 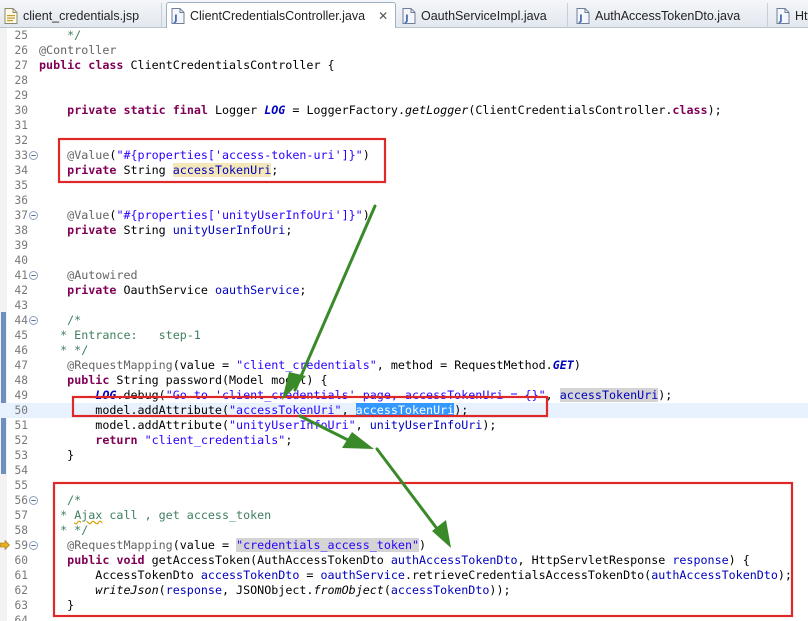 I want to click on code-line: 64, so click(x=404, y=617).